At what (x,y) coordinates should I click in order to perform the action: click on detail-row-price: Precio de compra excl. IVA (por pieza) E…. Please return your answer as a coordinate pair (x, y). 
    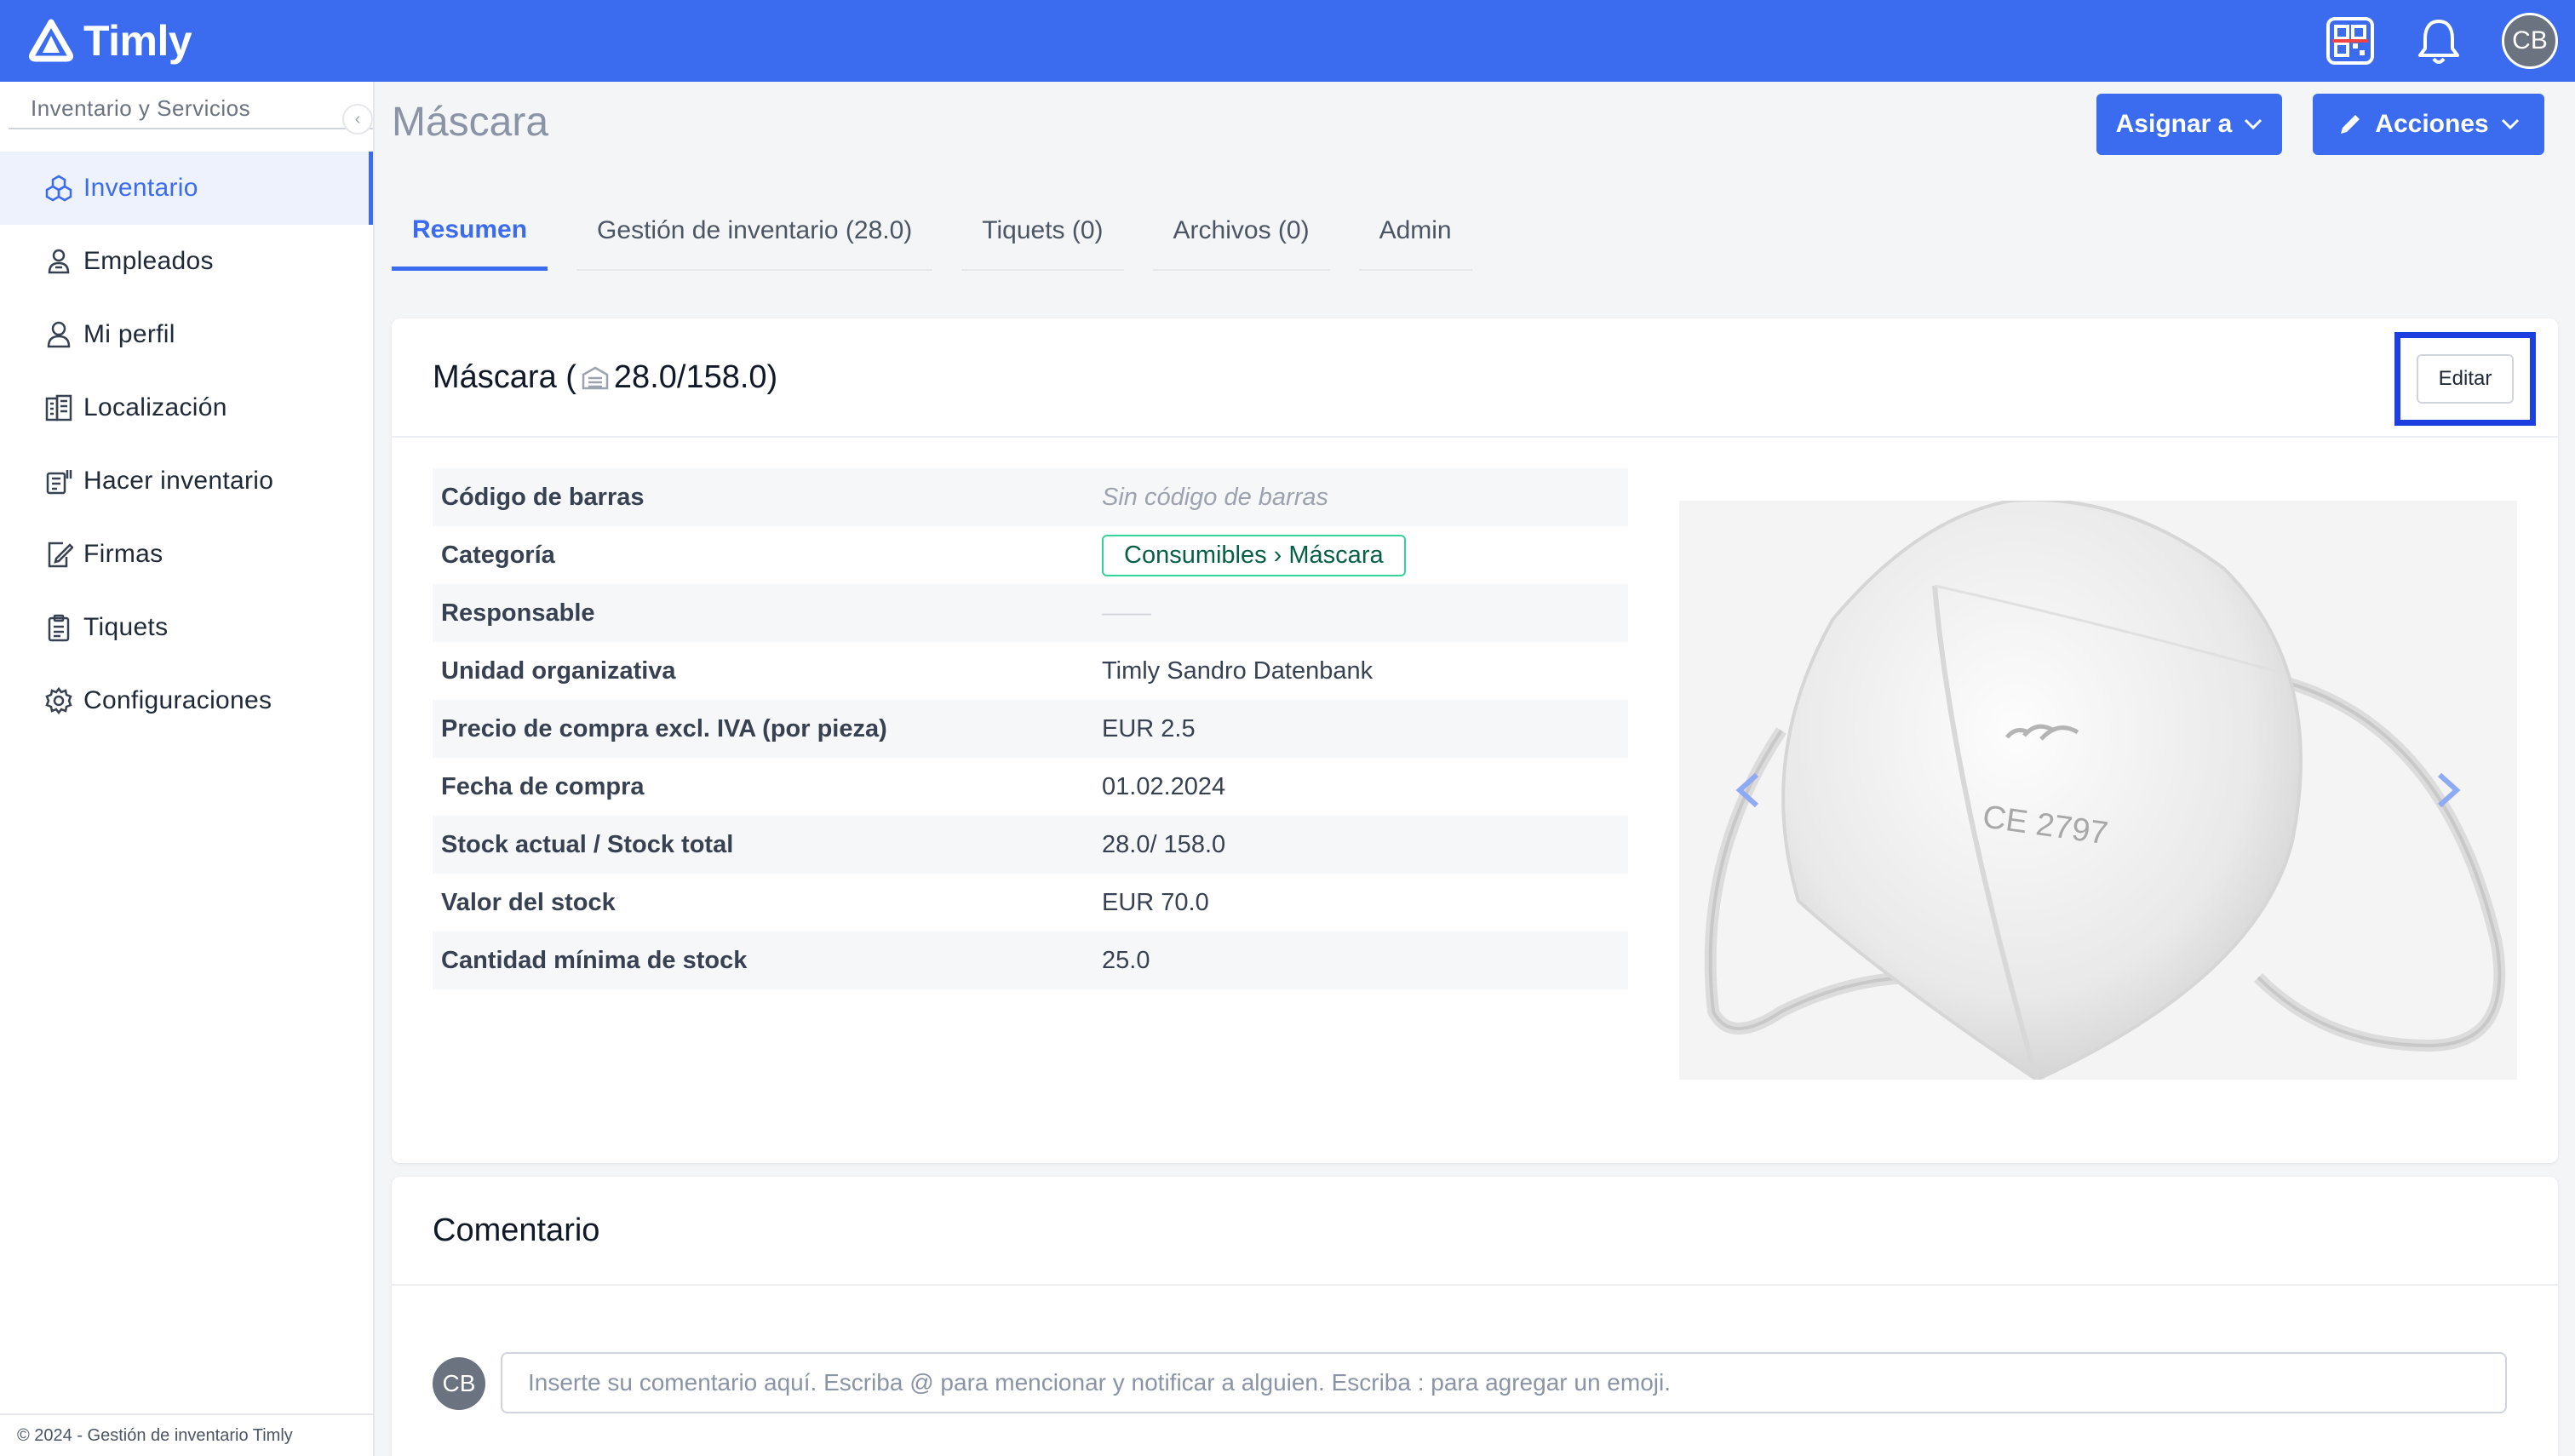
    Looking at the image, I should click on (1030, 729).